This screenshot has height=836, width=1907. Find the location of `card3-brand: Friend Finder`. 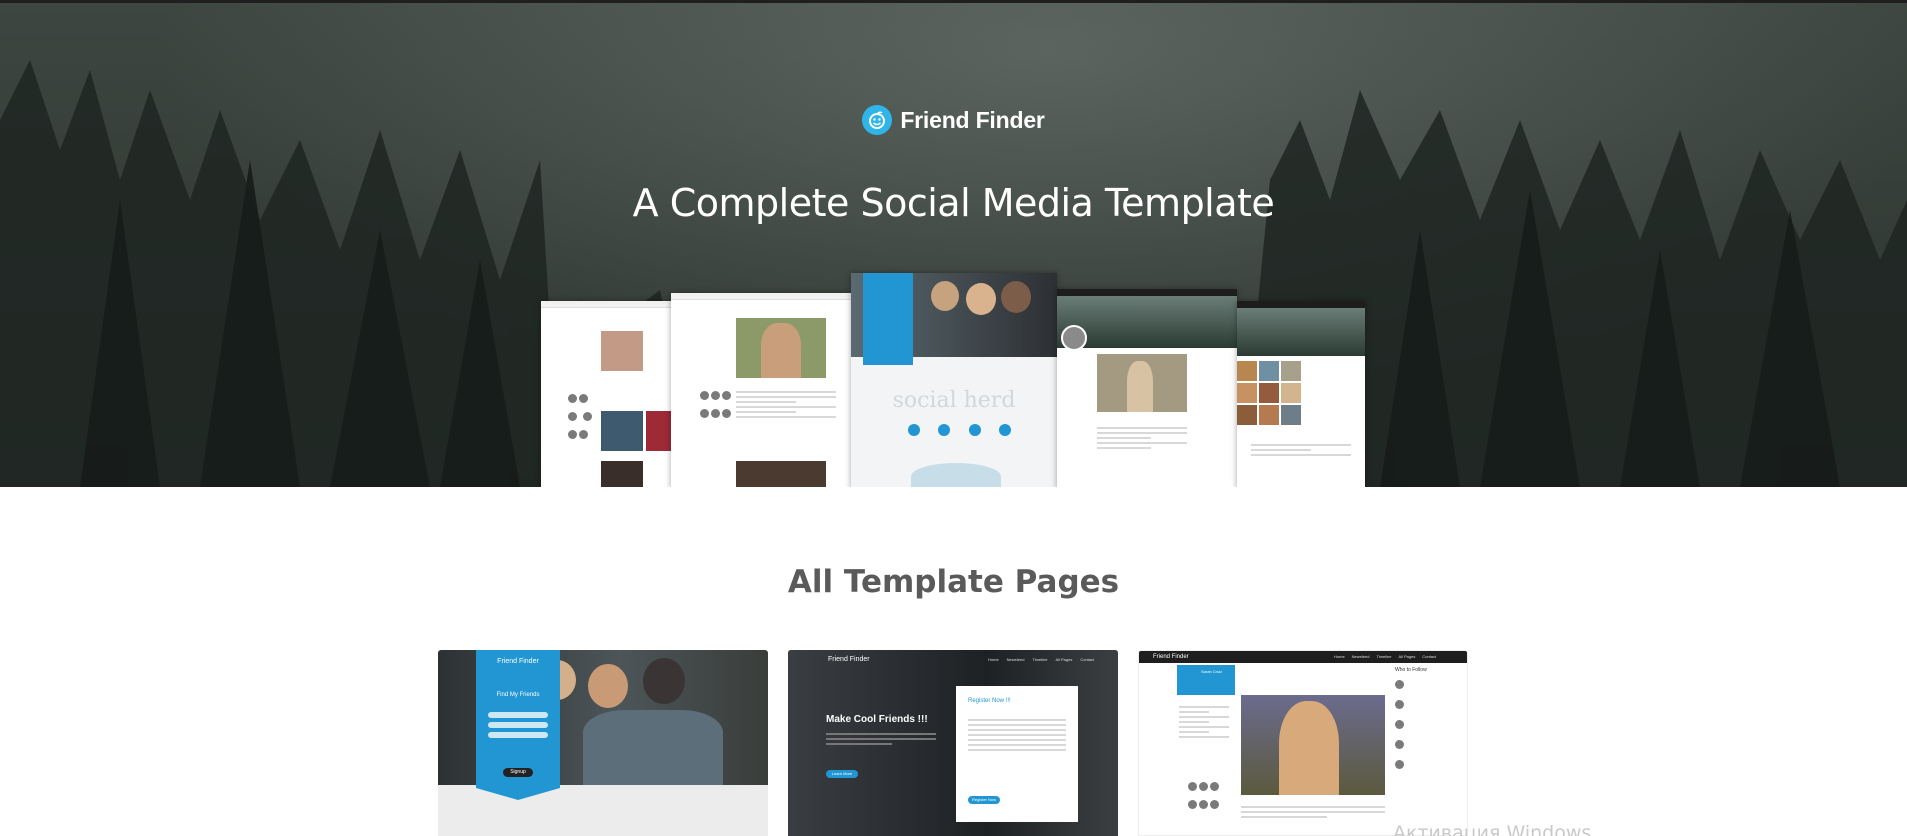

card3-brand: Friend Finder is located at coordinates (1171, 657).